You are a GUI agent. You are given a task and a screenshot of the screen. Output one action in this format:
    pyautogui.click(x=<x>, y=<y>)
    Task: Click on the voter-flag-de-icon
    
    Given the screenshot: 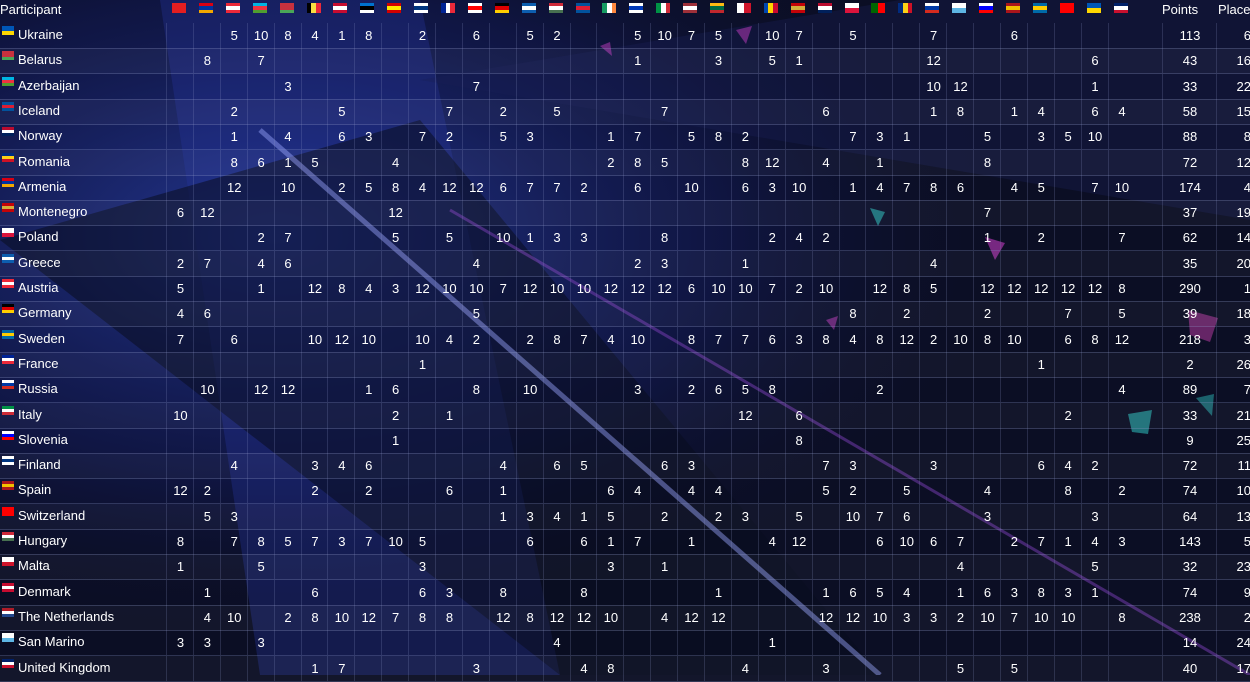 What is the action you would take?
    pyautogui.click(x=501, y=8)
    